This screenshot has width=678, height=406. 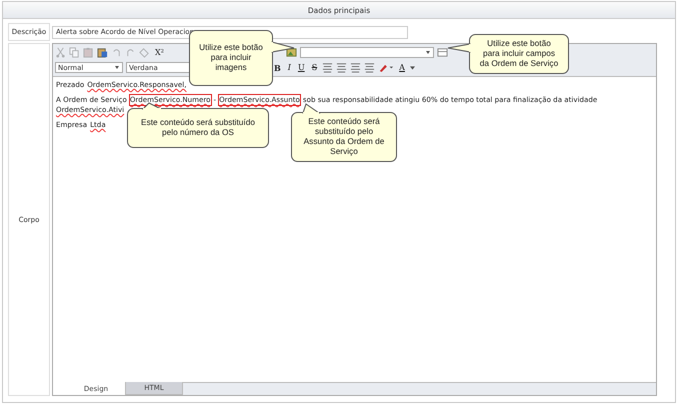 What do you see at coordinates (508, 54) in the screenshot?
I see `callout-tooltip: Utilize este botão para incluir campos da Ordem de Serviço` at bounding box center [508, 54].